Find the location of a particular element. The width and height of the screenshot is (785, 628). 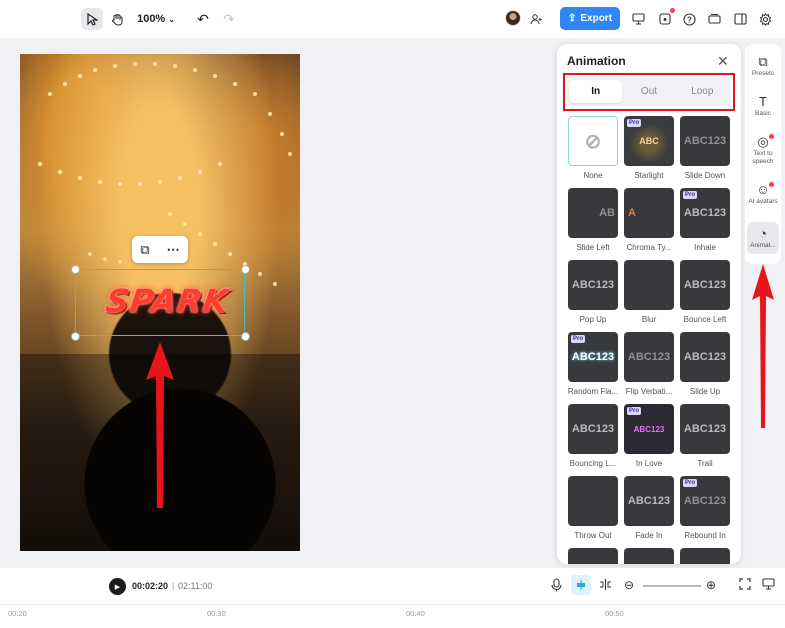

spark-text-layer: SPARK is located at coordinates (167, 301).